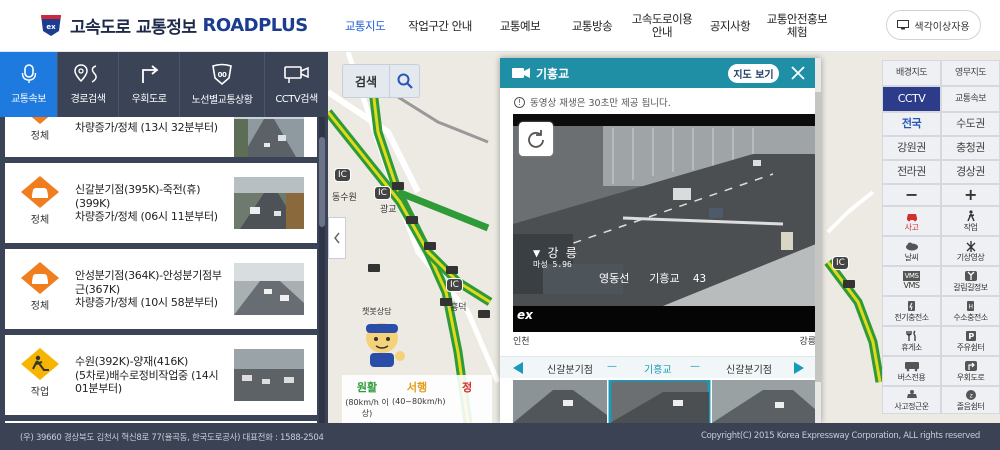 Image resolution: width=1000 pixels, height=450 pixels. I want to click on expressway-logo-icon: ex, so click(51, 25).